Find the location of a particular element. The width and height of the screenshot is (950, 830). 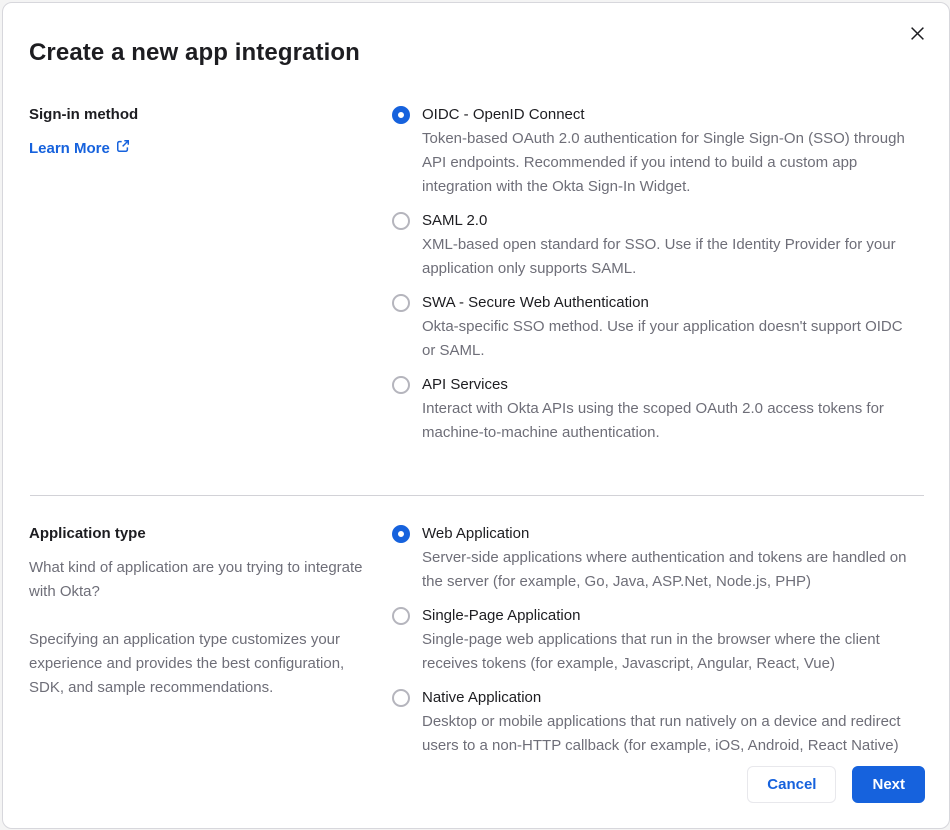

radio-label-swa: SWA - Secure Web Authentication is located at coordinates (535, 302).